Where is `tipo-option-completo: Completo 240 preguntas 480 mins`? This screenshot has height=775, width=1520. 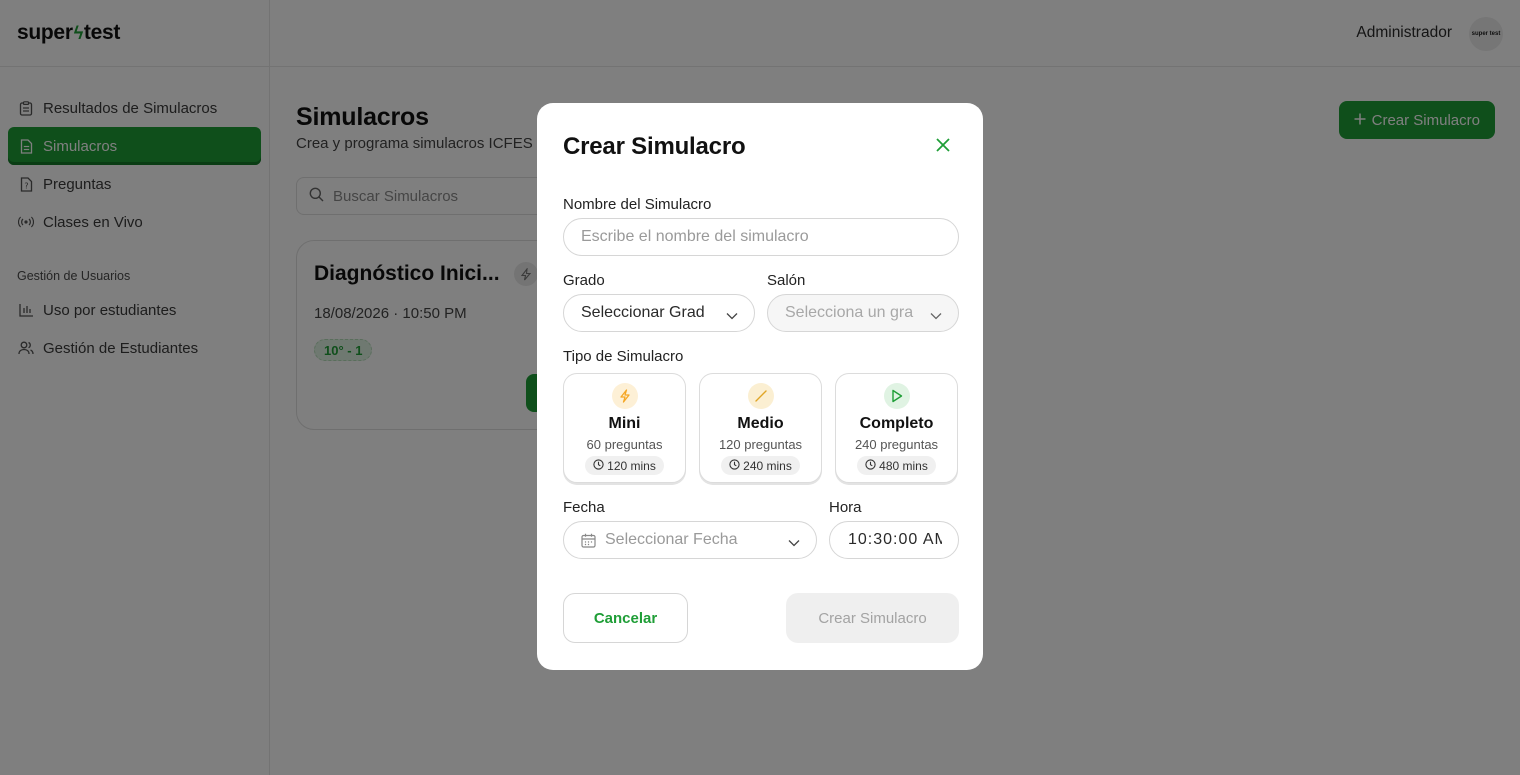
tipo-option-completo: Completo 240 preguntas 480 mins is located at coordinates (896, 428).